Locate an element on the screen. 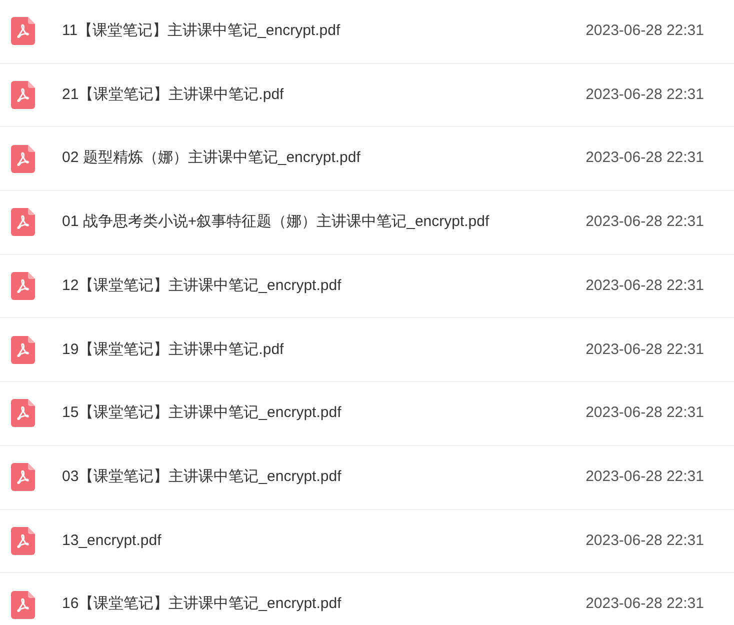 This screenshot has width=734, height=625. file-name: 16【课堂笔记】主讲课中笔记_encrypt.pdf is located at coordinates (324, 604).